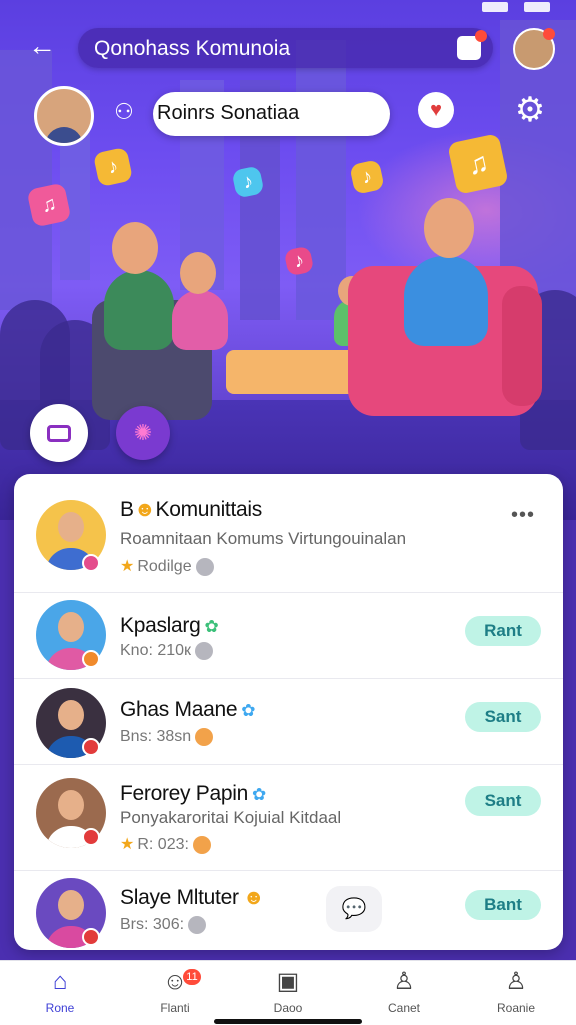 This screenshot has width=576, height=1025. I want to click on gear-icon: ⚙, so click(530, 110).